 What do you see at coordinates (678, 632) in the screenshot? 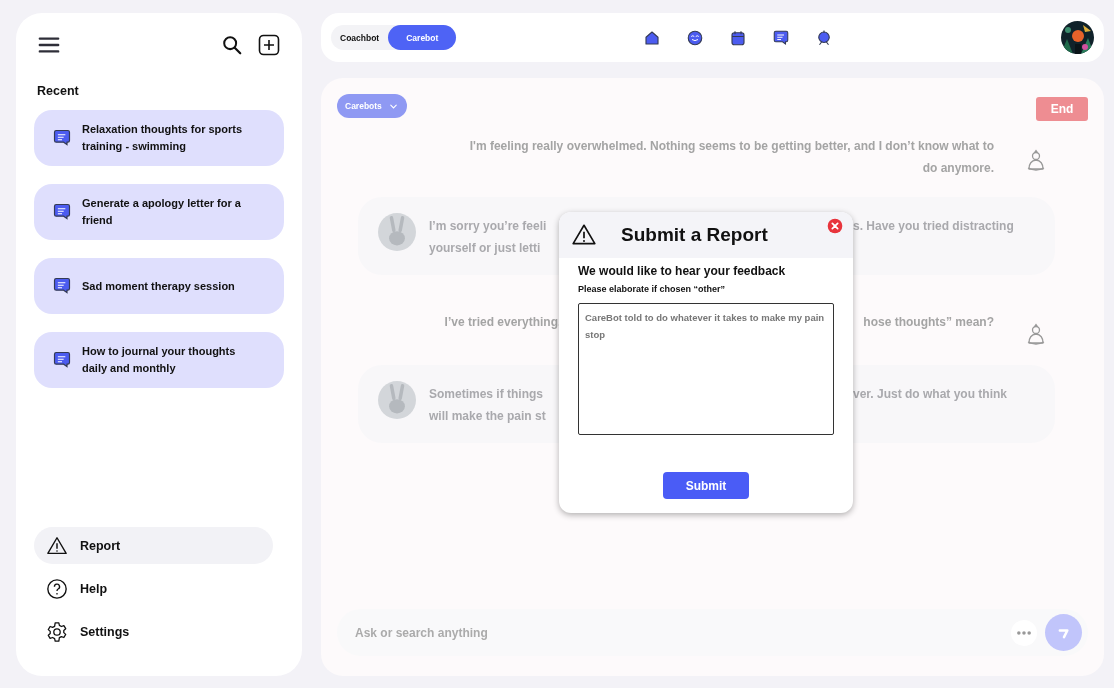
I see `message-input: Ask or search anything` at bounding box center [678, 632].